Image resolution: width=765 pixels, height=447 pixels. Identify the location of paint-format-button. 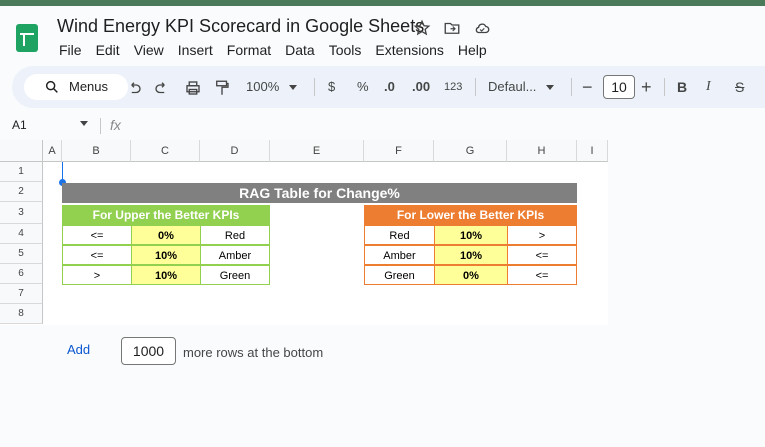
(222, 87).